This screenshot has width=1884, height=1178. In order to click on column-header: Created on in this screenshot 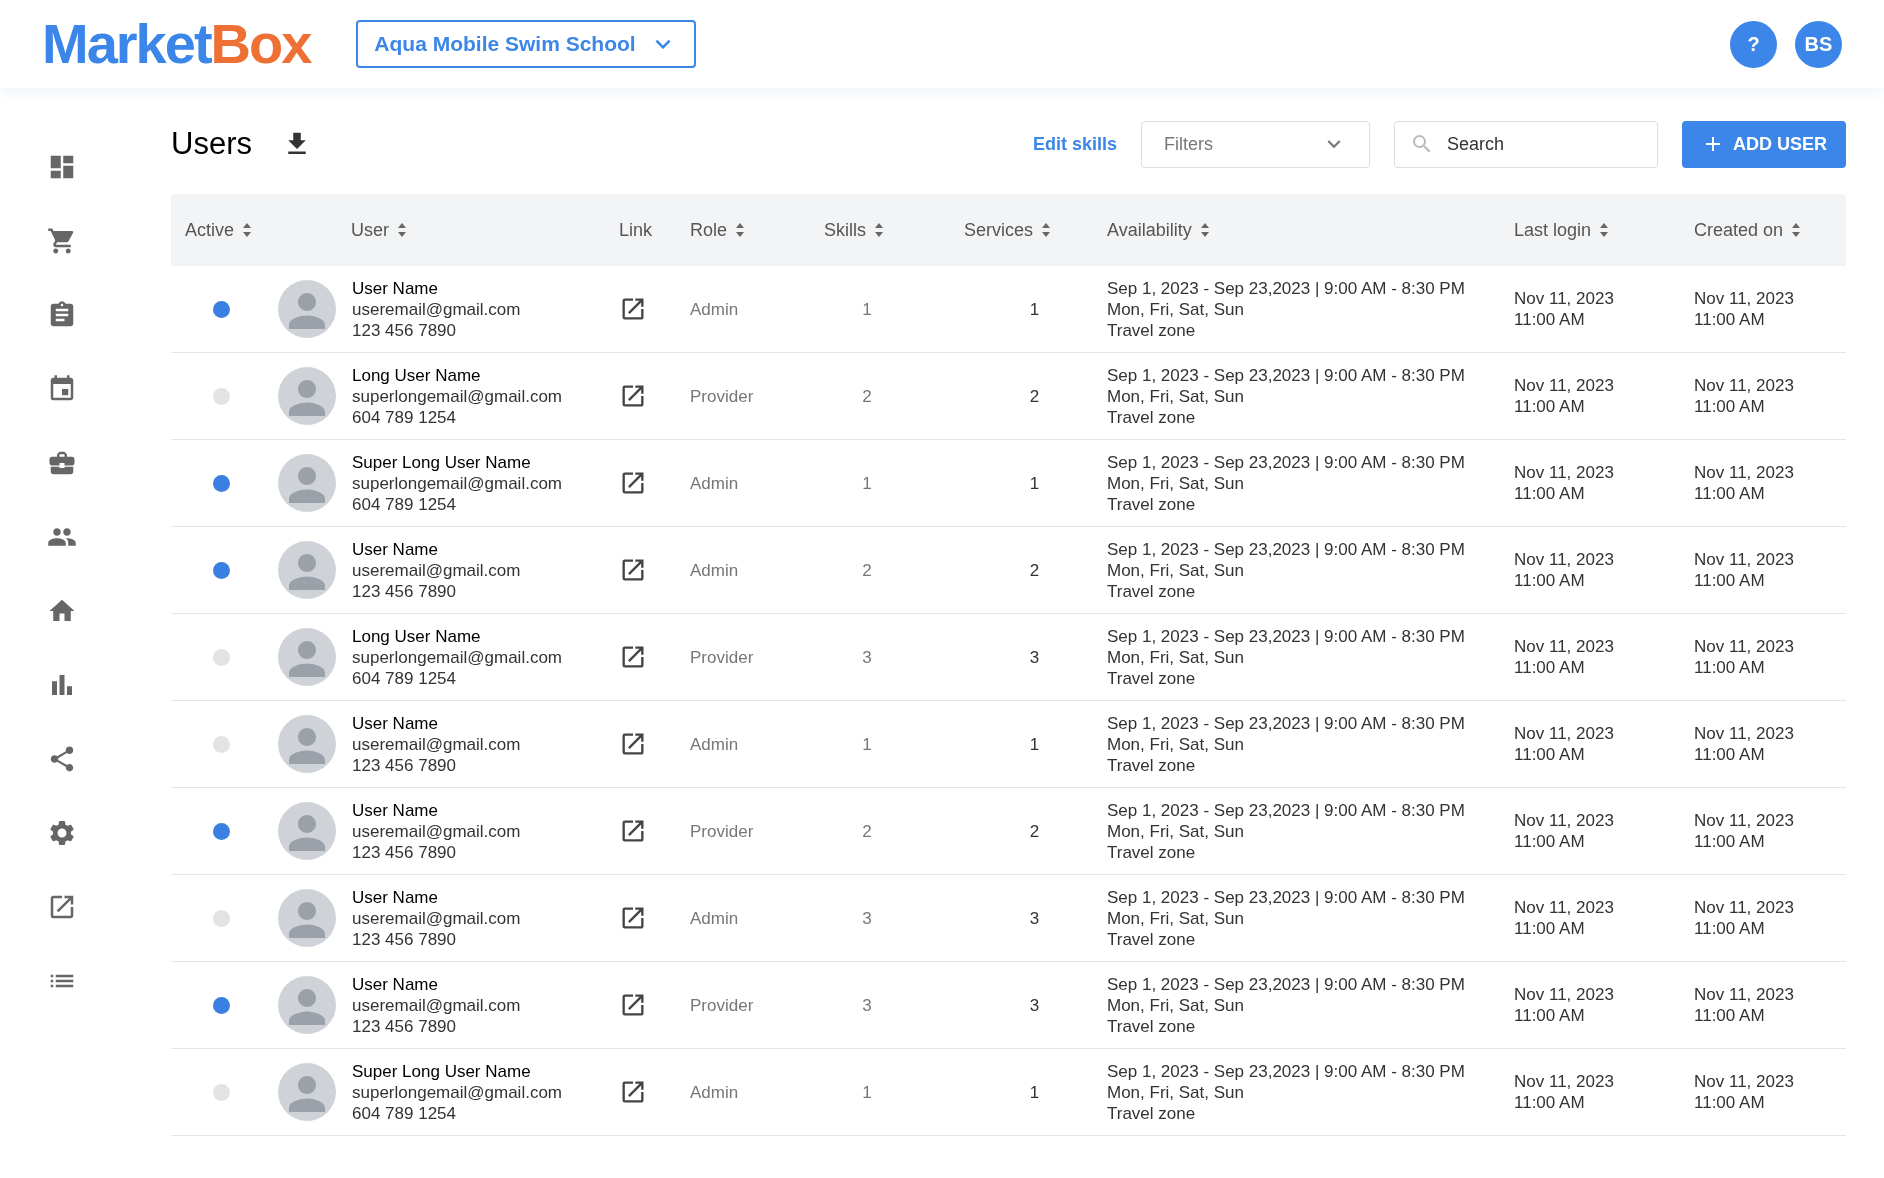, I will do `click(1748, 230)`.